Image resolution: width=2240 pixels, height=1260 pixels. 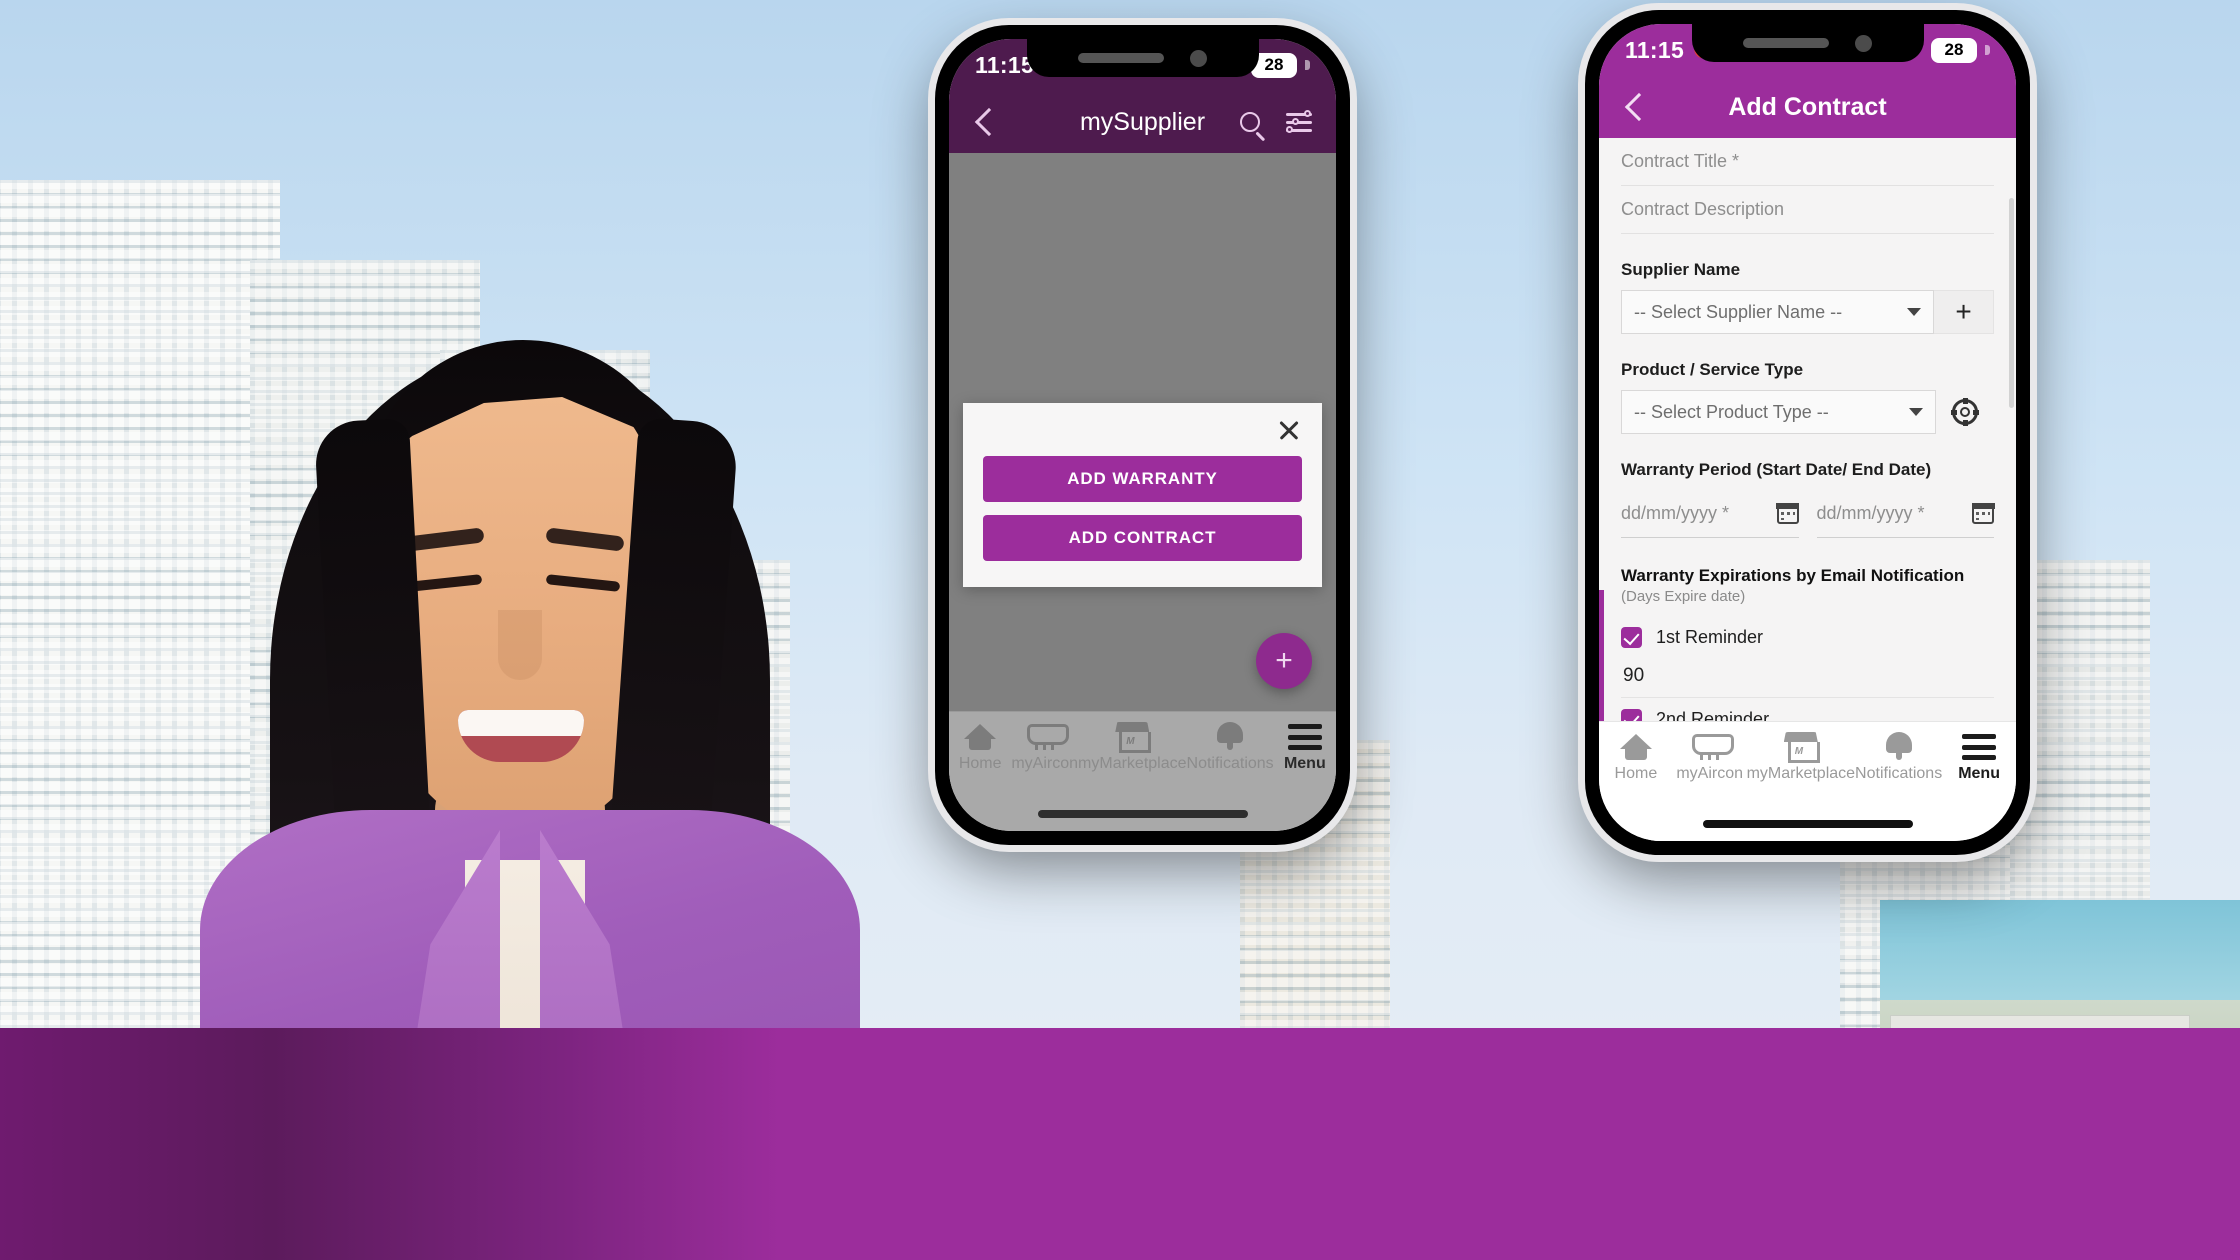 I want to click on end-date-input: dd/mm/yyyy *, so click(x=1905, y=514).